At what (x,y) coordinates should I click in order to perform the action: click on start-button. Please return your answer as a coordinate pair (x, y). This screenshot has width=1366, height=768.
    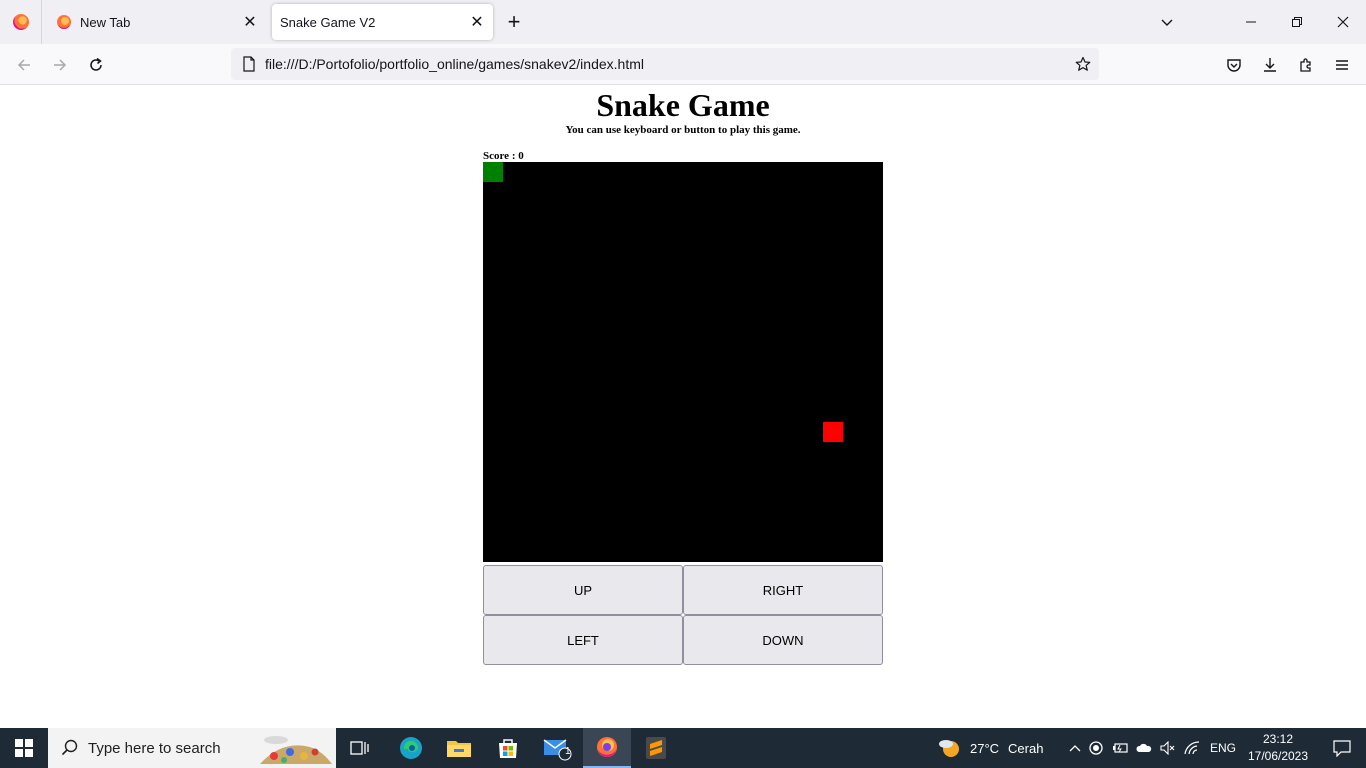
    Looking at the image, I should click on (24, 748).